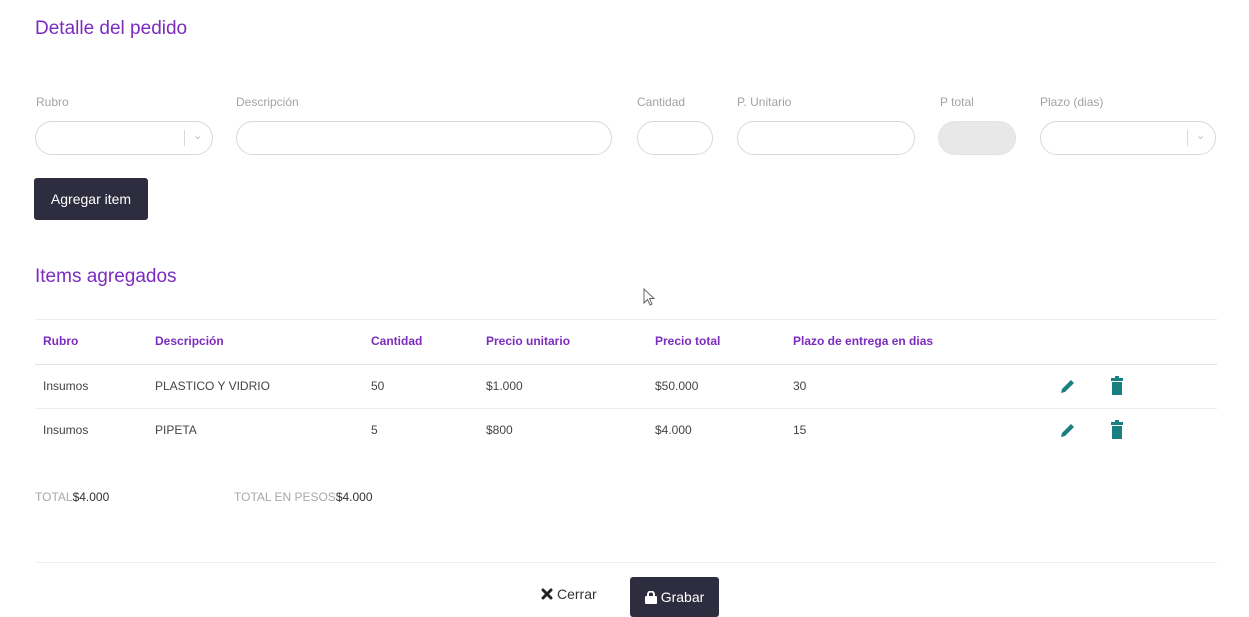 The width and height of the screenshot is (1249, 617). I want to click on cell-plazo: 30, so click(800, 386).